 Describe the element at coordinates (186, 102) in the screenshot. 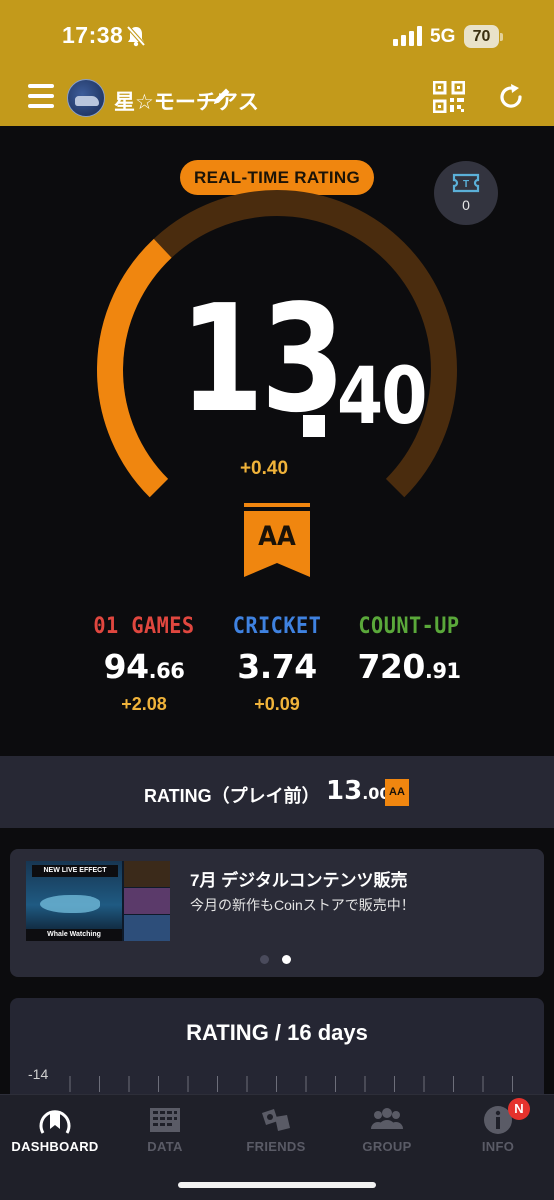

I see `username: 星☆モーチアス` at that location.